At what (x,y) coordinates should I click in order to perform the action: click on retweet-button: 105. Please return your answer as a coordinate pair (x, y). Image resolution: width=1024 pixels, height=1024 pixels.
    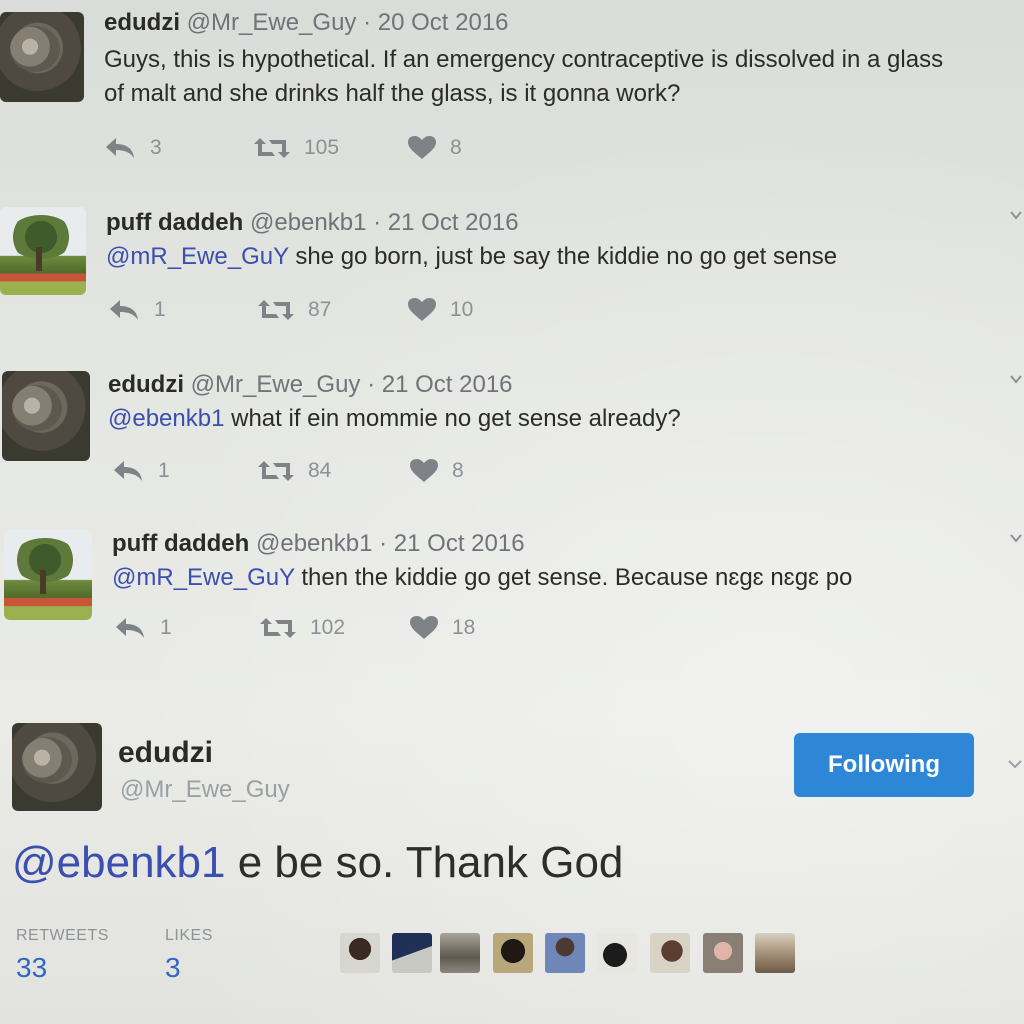
    Looking at the image, I should click on (296, 148).